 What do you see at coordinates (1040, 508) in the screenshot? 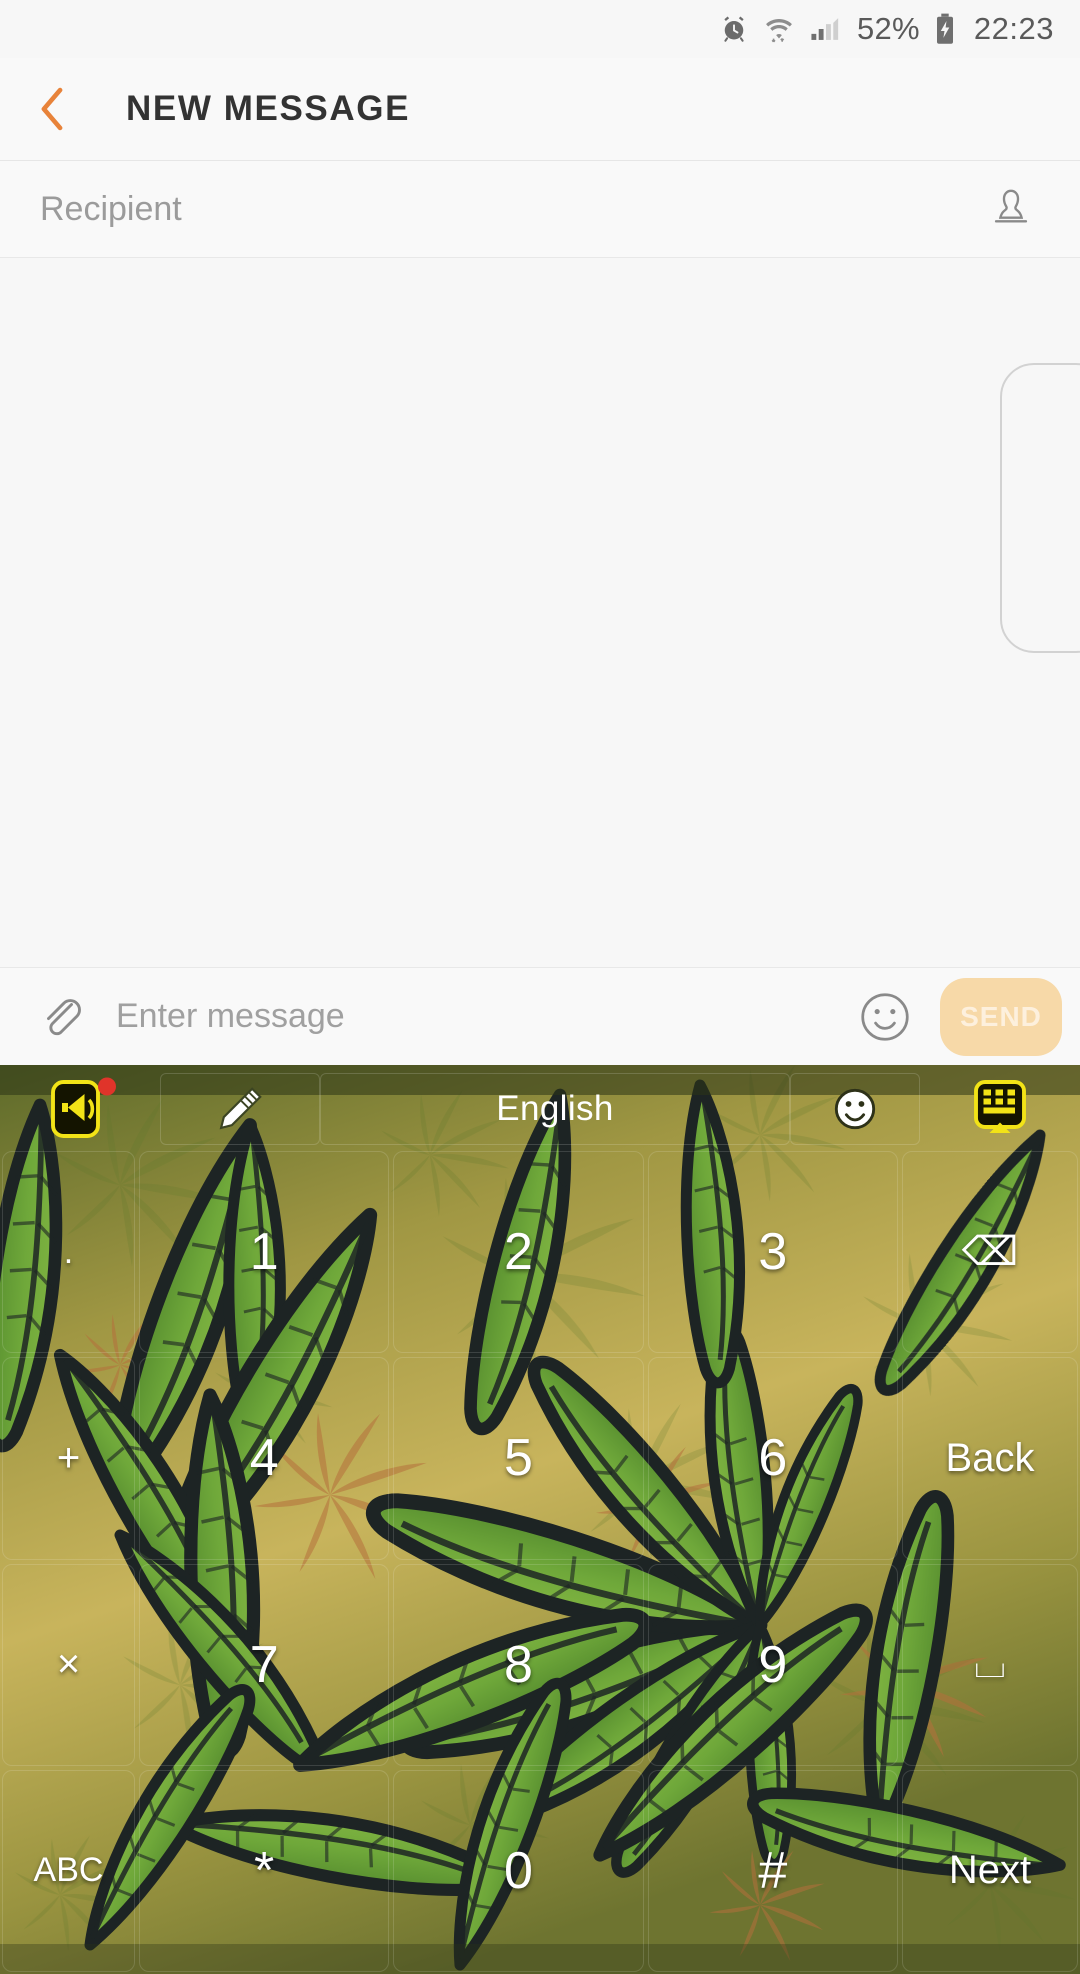
I see `panel-edge-decoration` at bounding box center [1040, 508].